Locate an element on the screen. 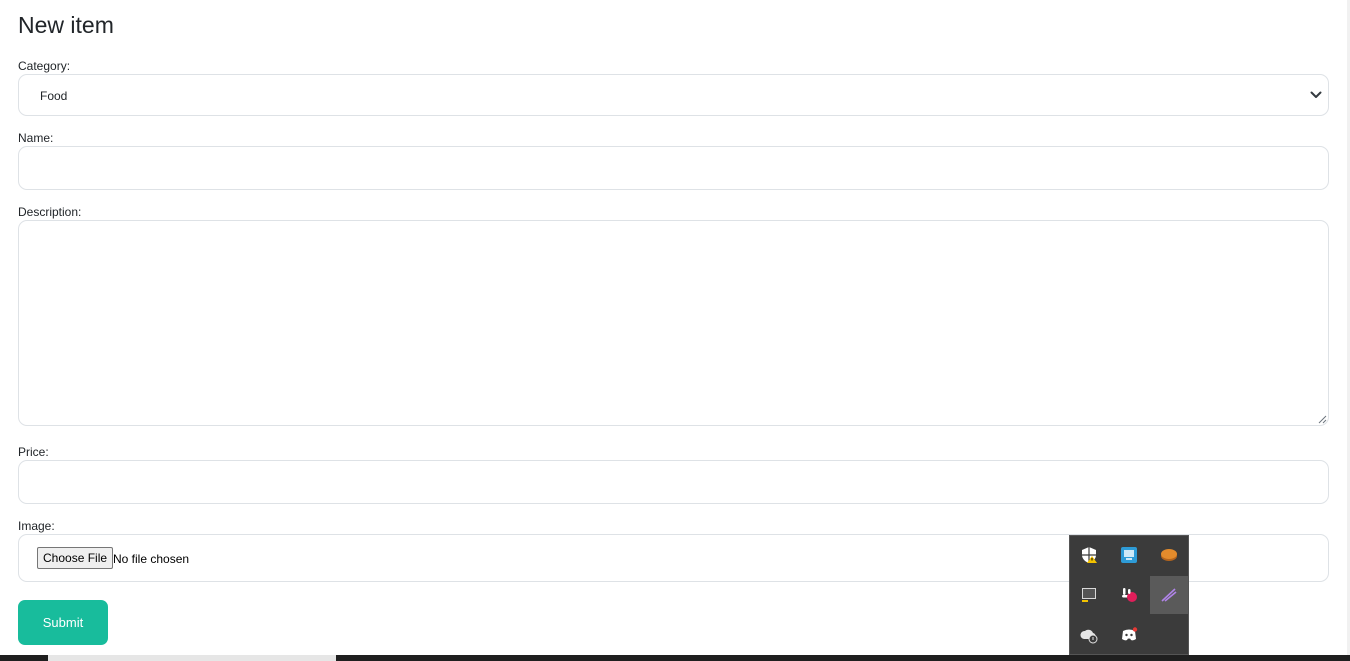 This screenshot has height=661, width=1350. description-label: Description: is located at coordinates (50, 212).